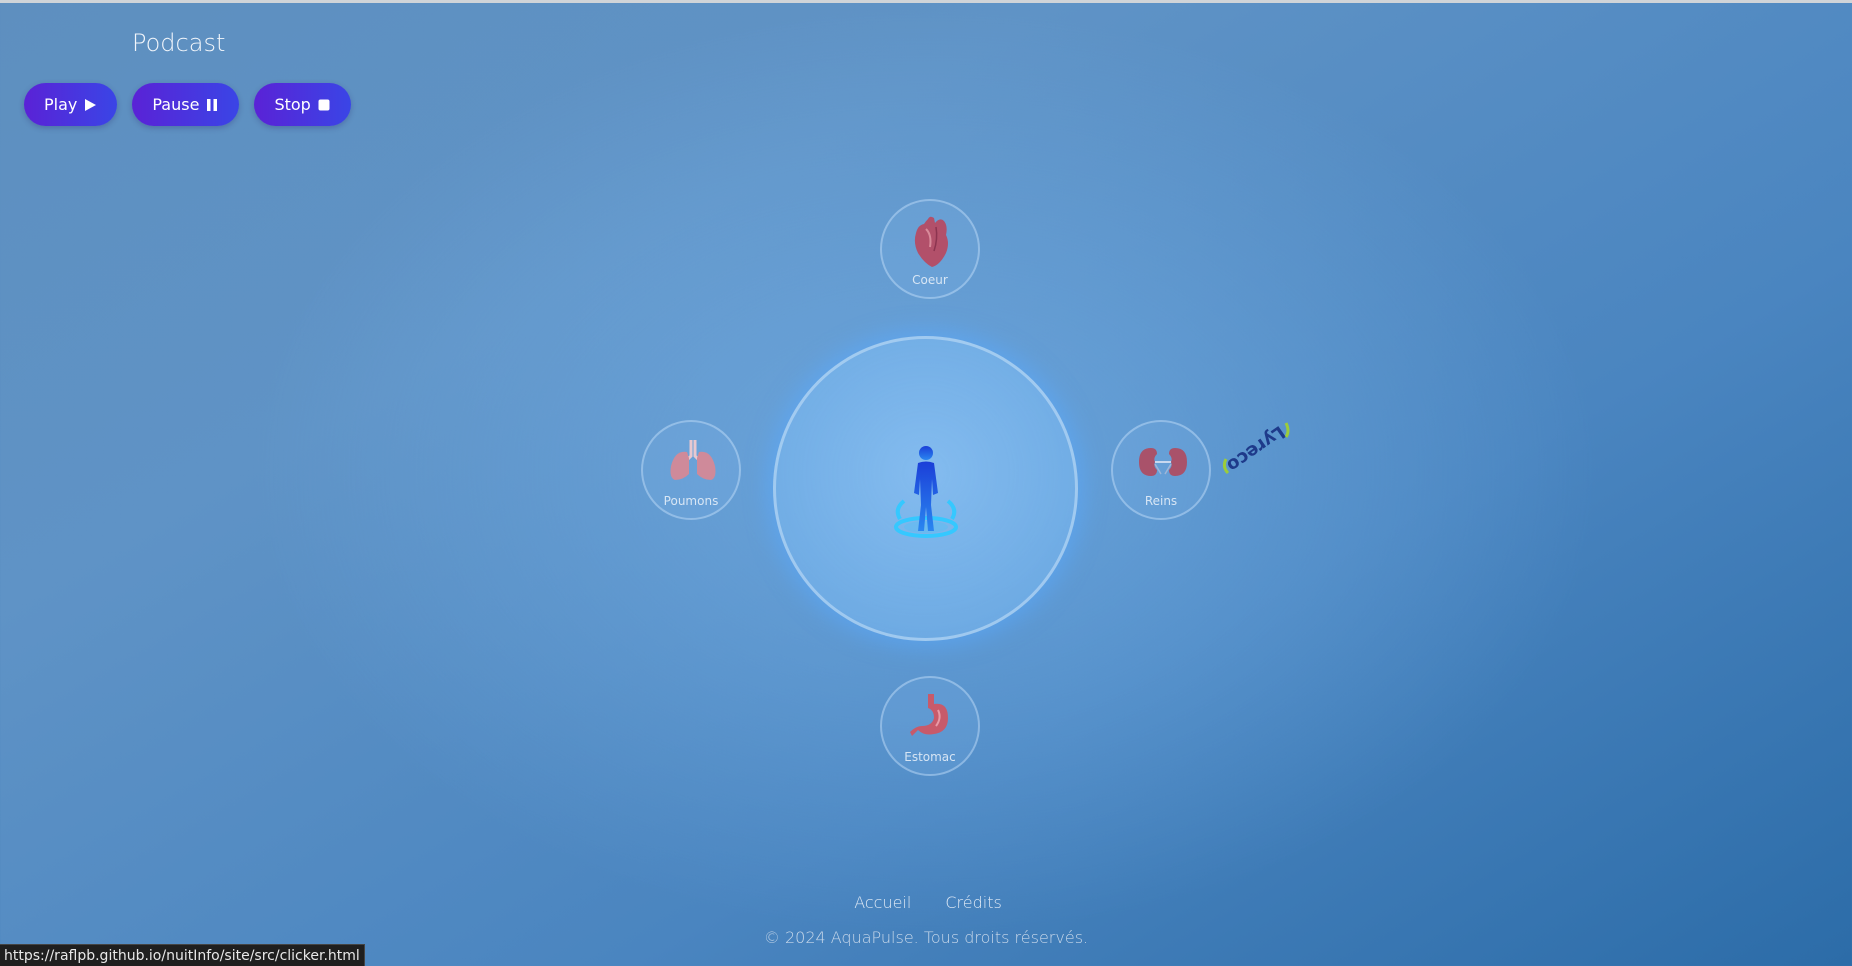  What do you see at coordinates (1163, 462) in the screenshot?
I see `kidneys-icon` at bounding box center [1163, 462].